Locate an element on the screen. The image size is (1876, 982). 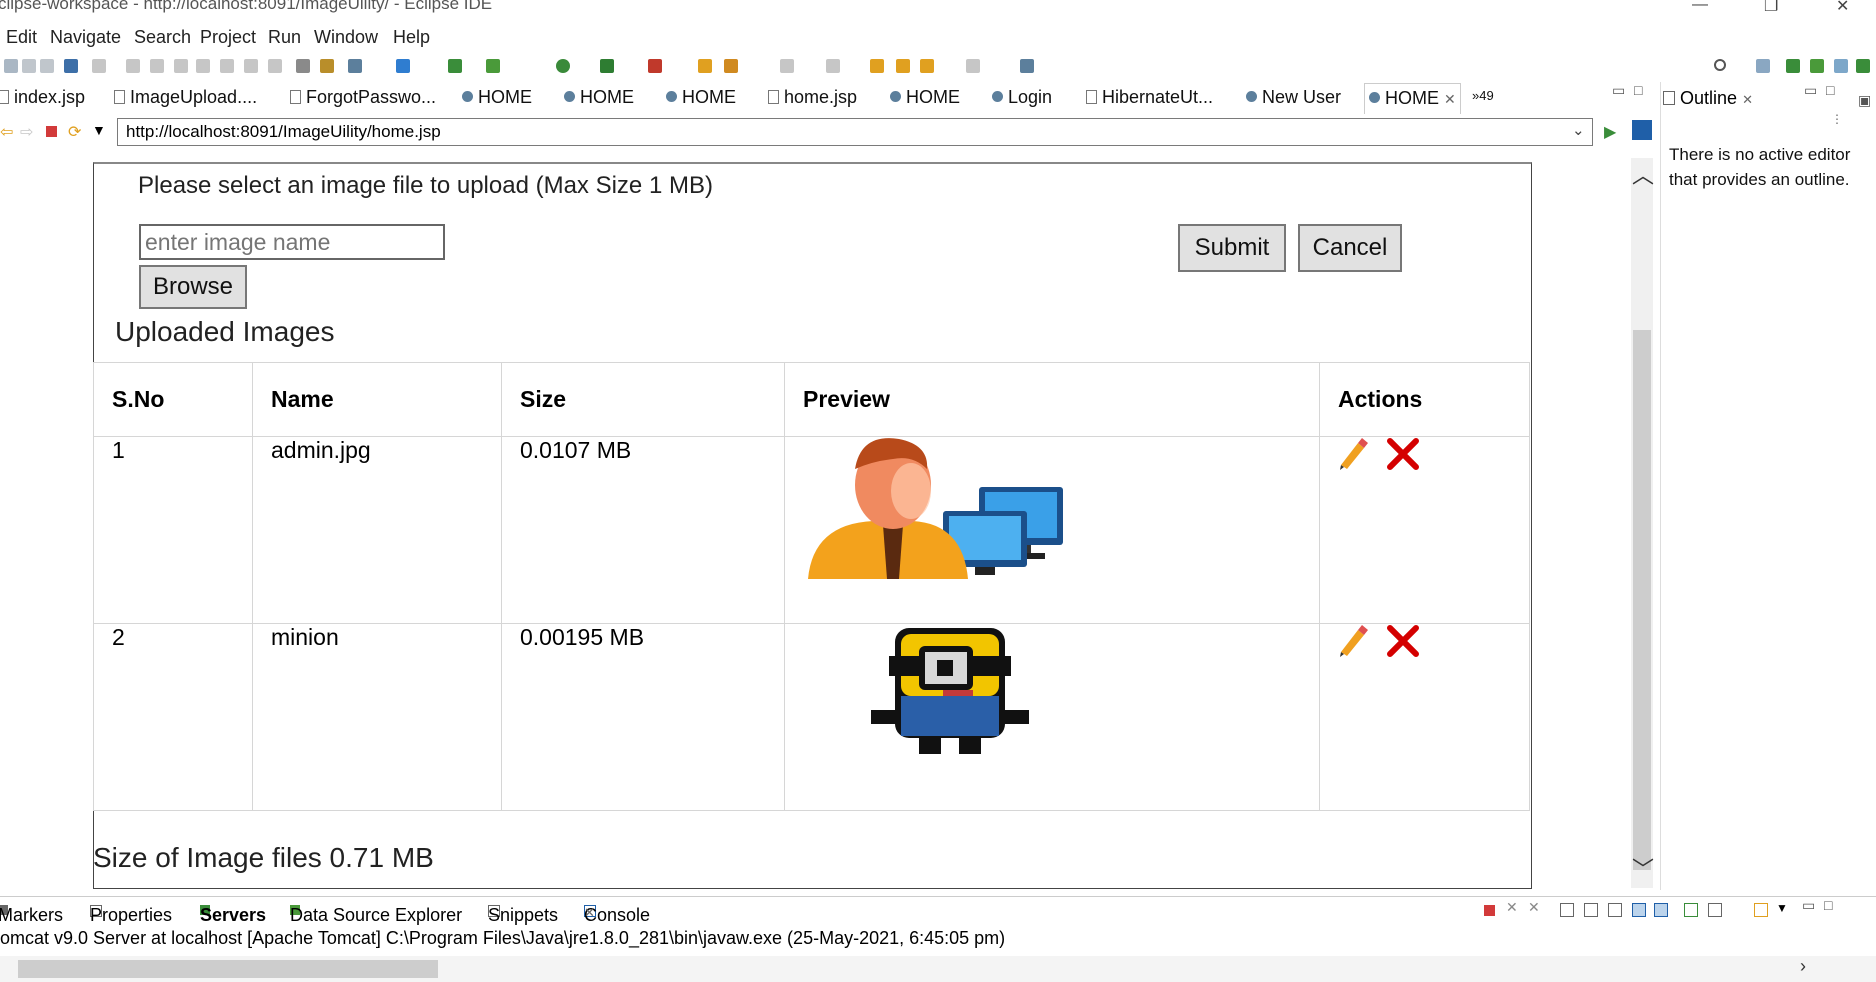
disconnect-icon is located at coordinates (203, 66).